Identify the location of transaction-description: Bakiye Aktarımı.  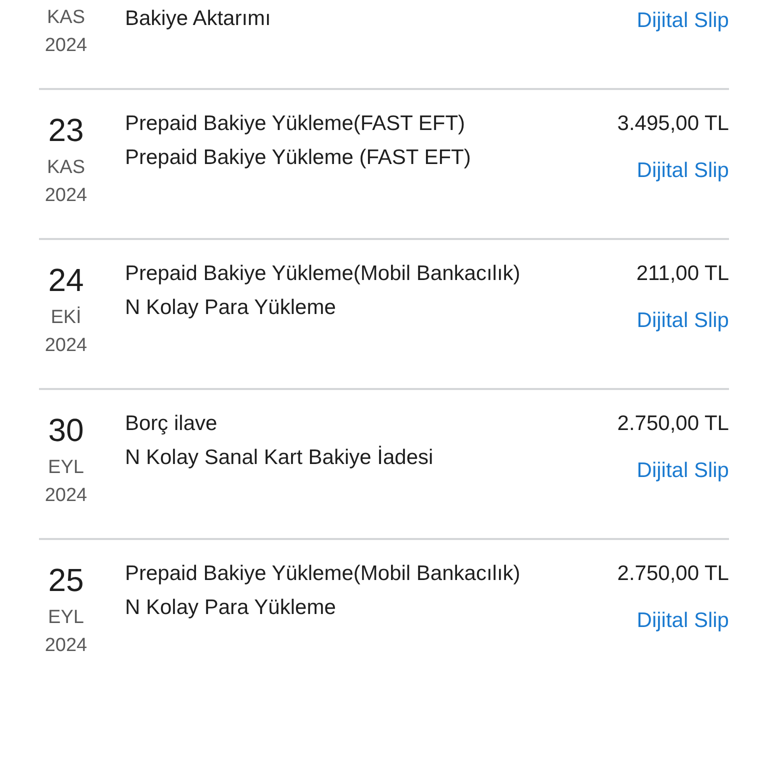
(198, 19).